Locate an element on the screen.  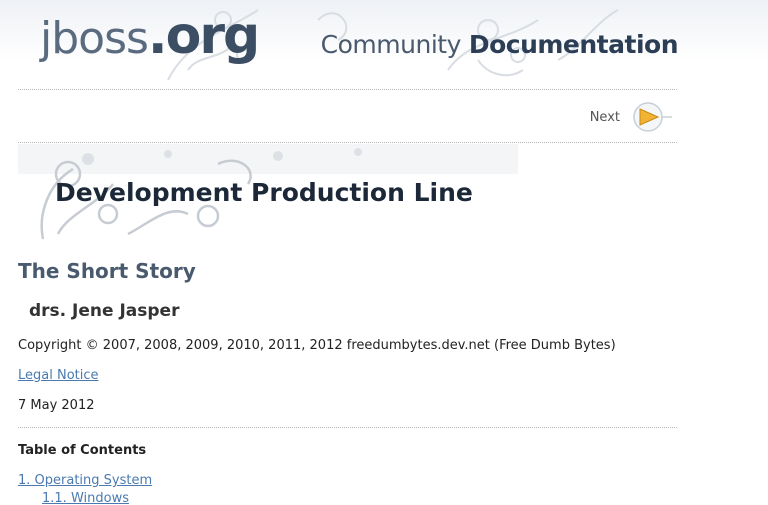
publication-date: 7 May 2012 is located at coordinates (56, 405).